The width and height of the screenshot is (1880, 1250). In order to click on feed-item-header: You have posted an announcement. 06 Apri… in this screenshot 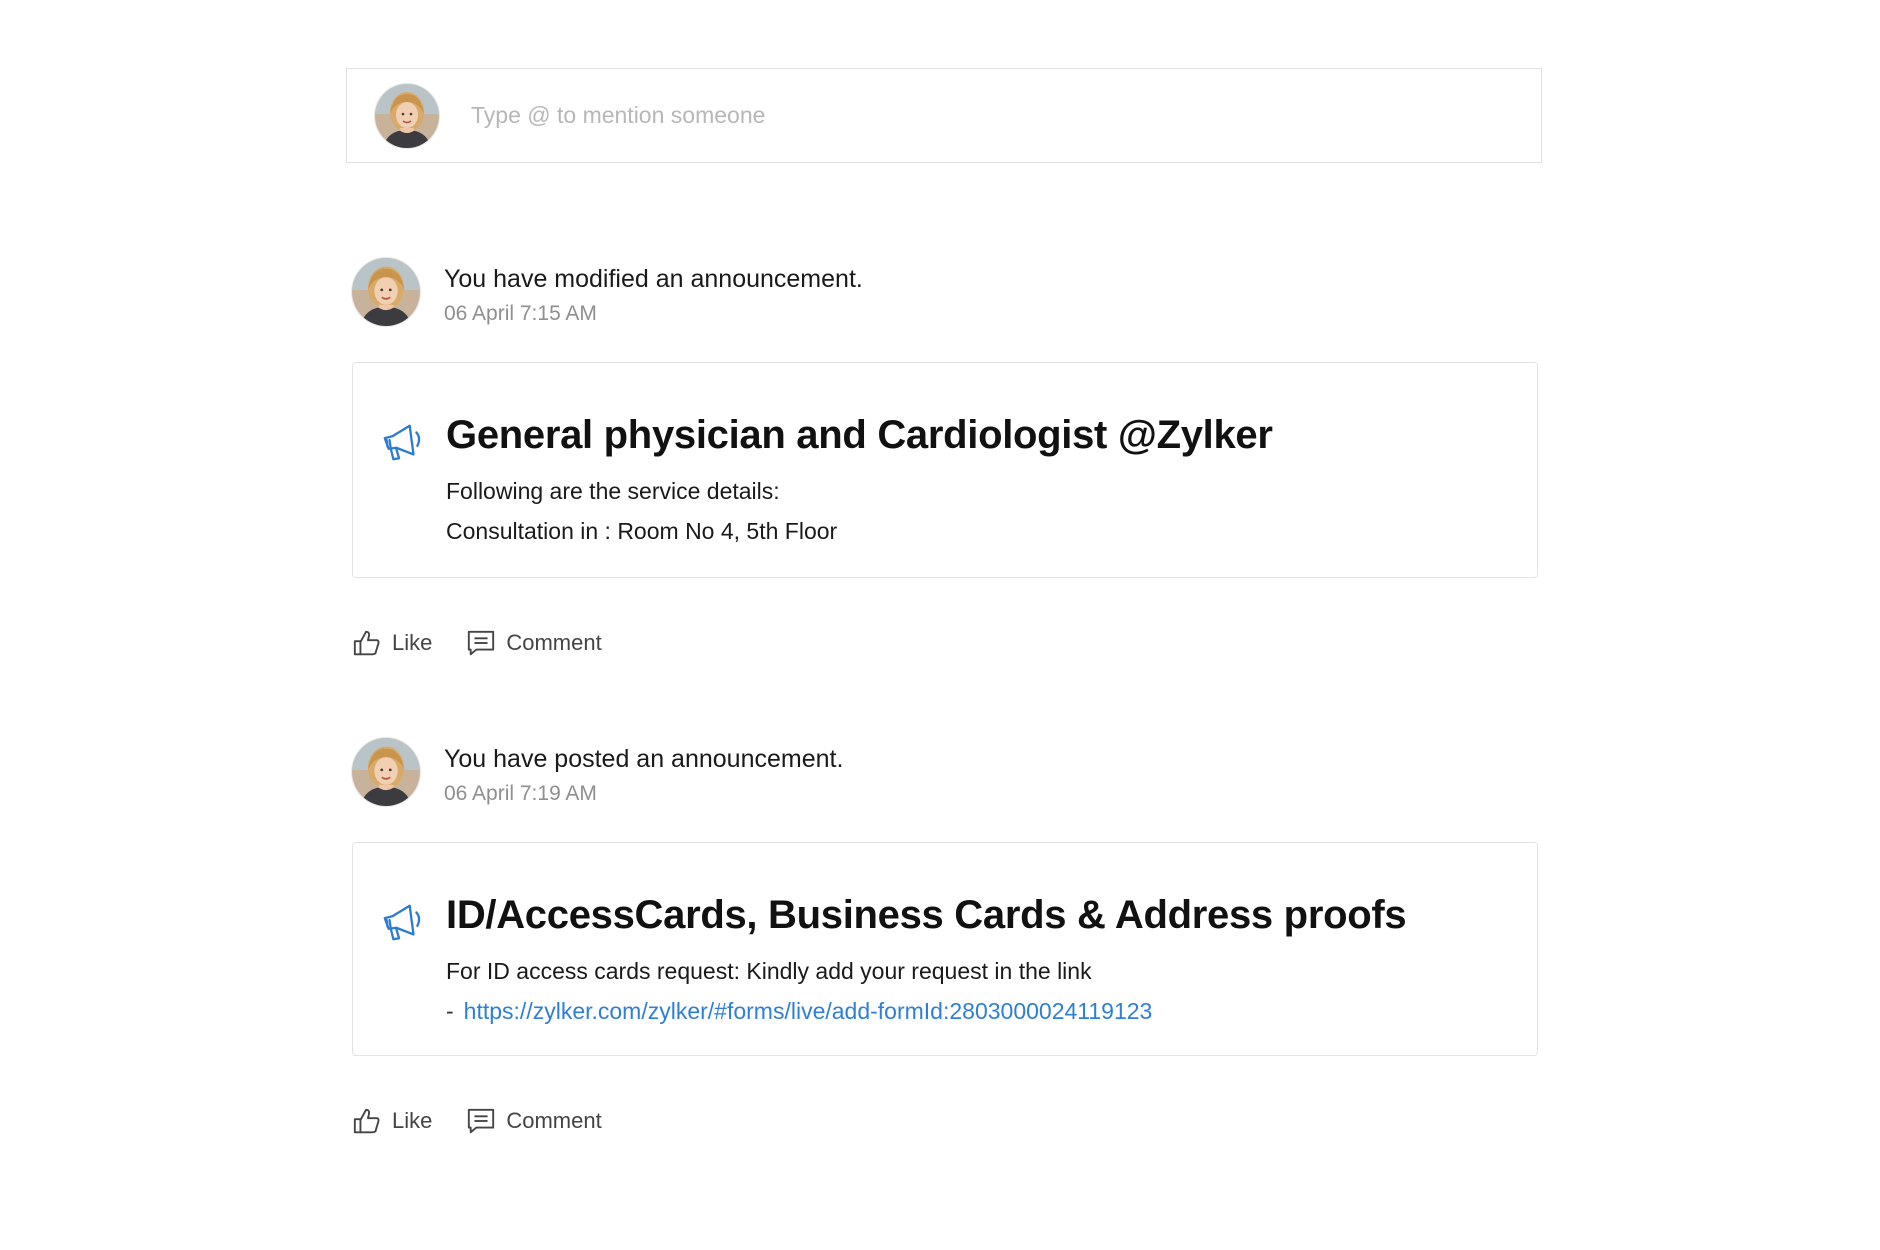, I will do `click(945, 774)`.